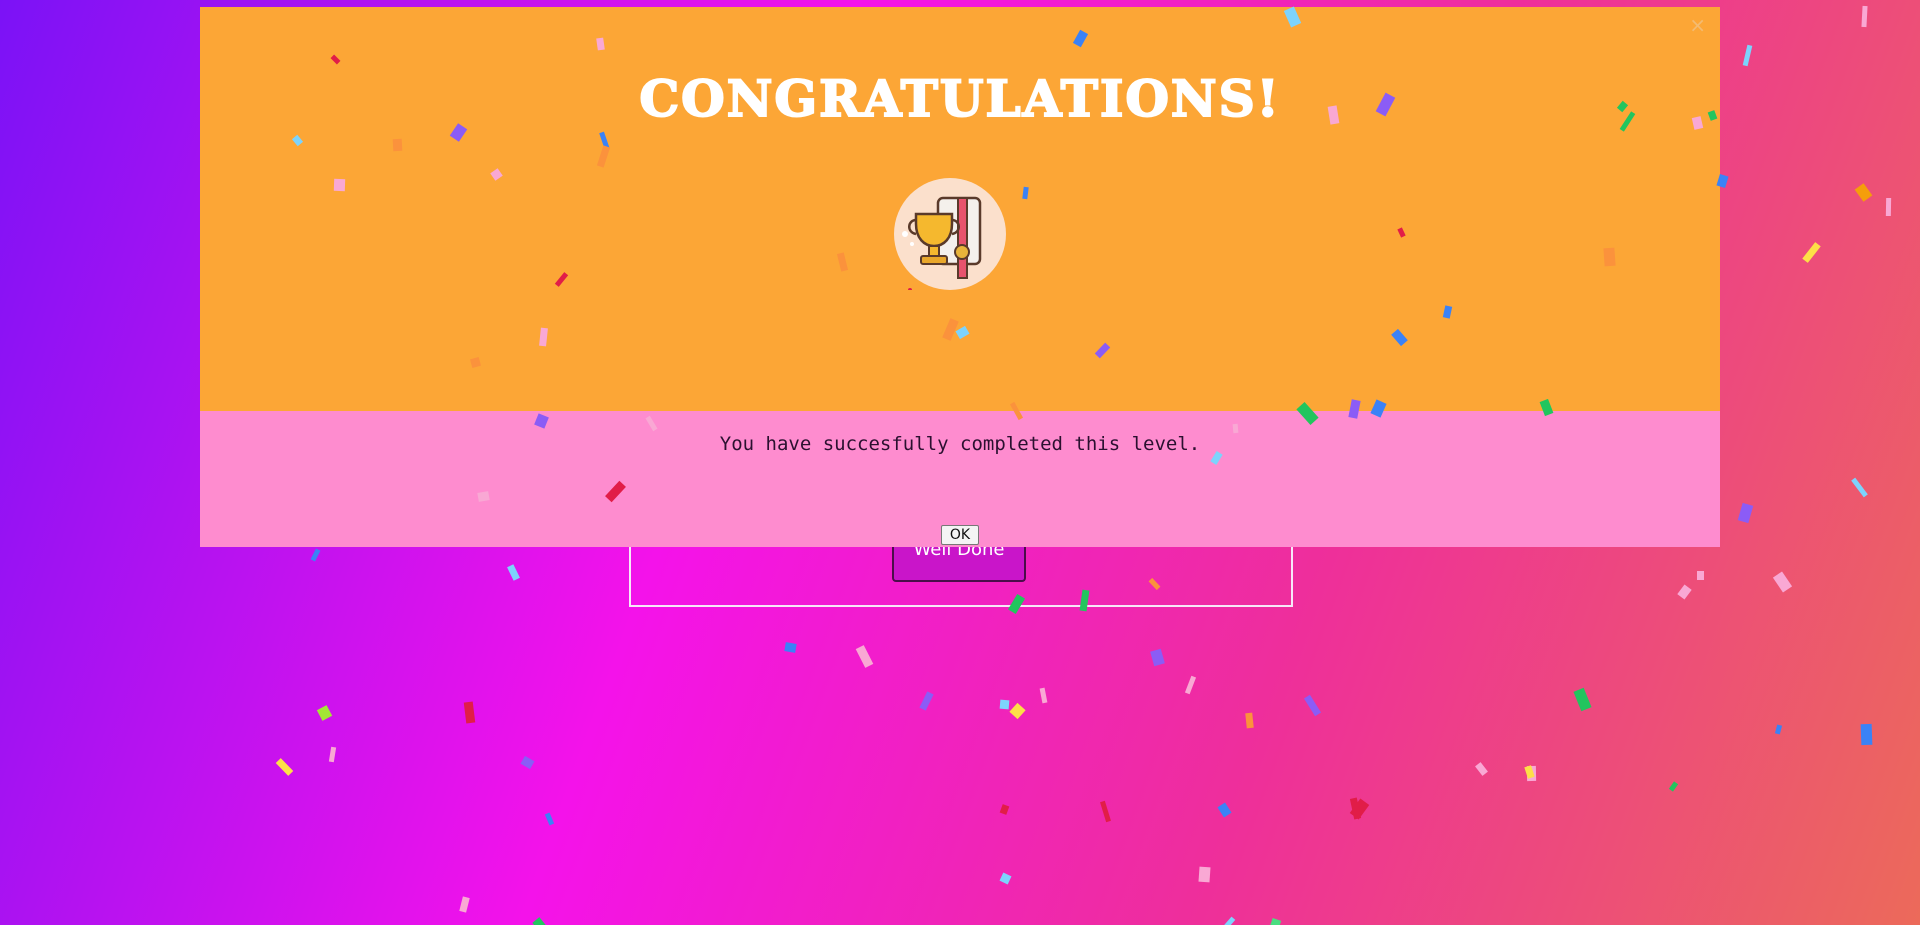 This screenshot has height=925, width=1920. Describe the element at coordinates (959, 98) in the screenshot. I see `modal-title: CONGRATULATIONS!` at that location.